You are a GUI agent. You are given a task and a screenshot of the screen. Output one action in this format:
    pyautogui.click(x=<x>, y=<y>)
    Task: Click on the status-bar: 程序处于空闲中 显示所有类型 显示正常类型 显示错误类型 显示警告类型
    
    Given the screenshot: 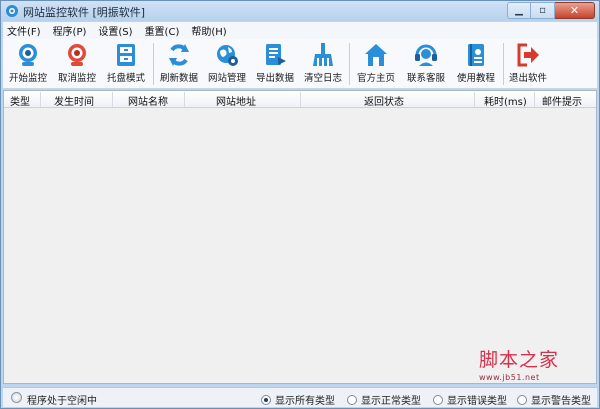 What is the action you would take?
    pyautogui.click(x=300, y=397)
    